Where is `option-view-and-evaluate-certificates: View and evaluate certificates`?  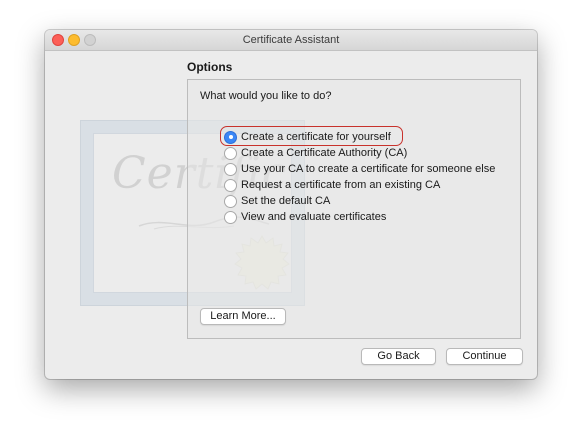
option-view-and-evaluate-certificates: View and evaluate certificates is located at coordinates (305, 217).